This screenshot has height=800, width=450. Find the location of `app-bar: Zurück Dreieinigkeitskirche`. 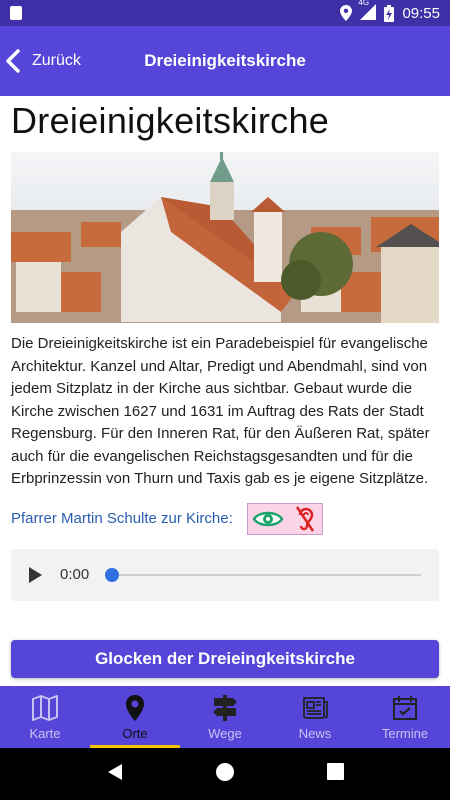

app-bar: Zurück Dreieinigkeitskirche is located at coordinates (225, 61).